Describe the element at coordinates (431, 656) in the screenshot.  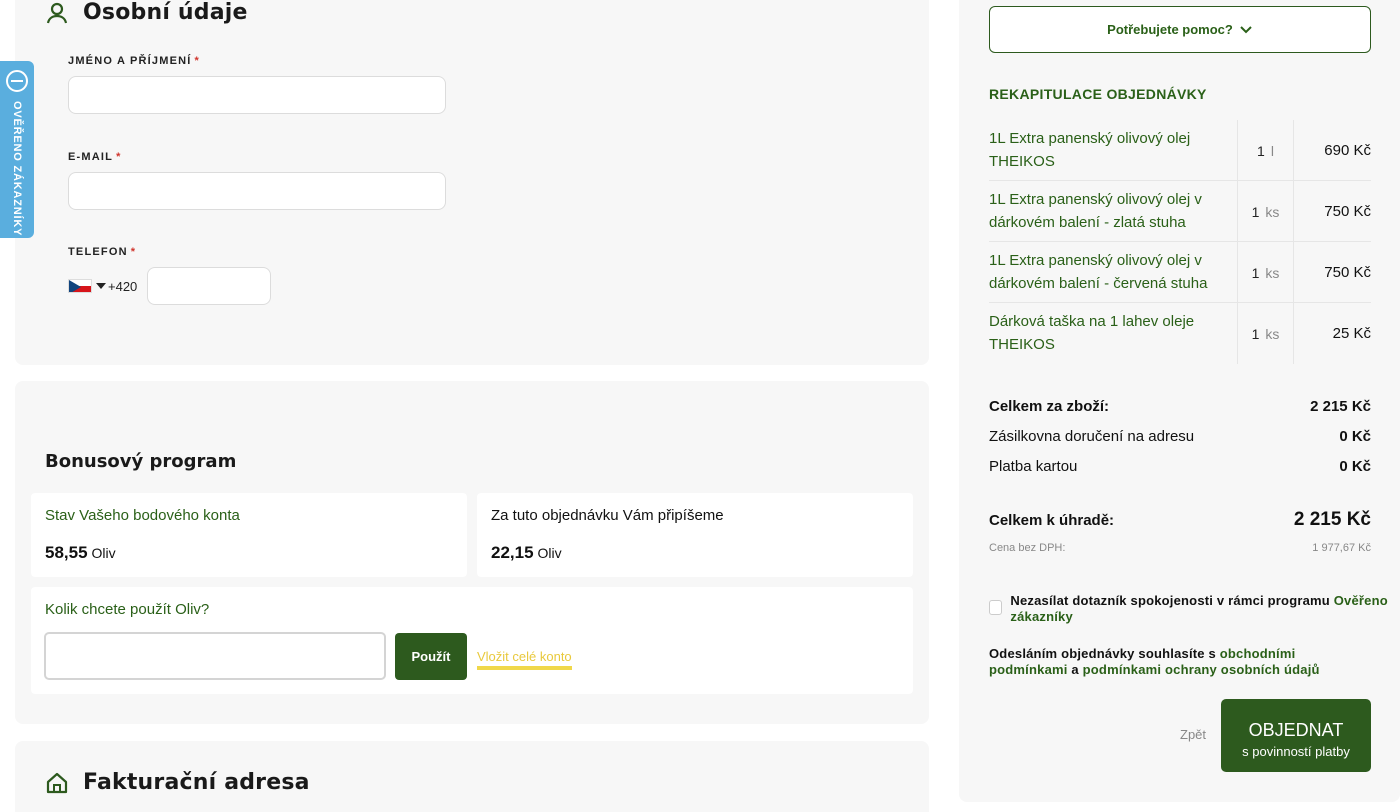
I see `use-points-button: Použít` at that location.